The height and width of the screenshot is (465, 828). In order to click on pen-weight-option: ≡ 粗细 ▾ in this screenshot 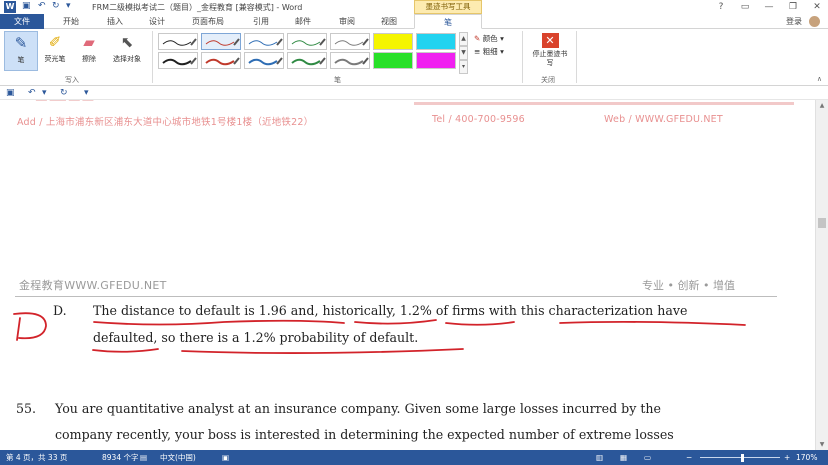, I will do `click(489, 51)`.